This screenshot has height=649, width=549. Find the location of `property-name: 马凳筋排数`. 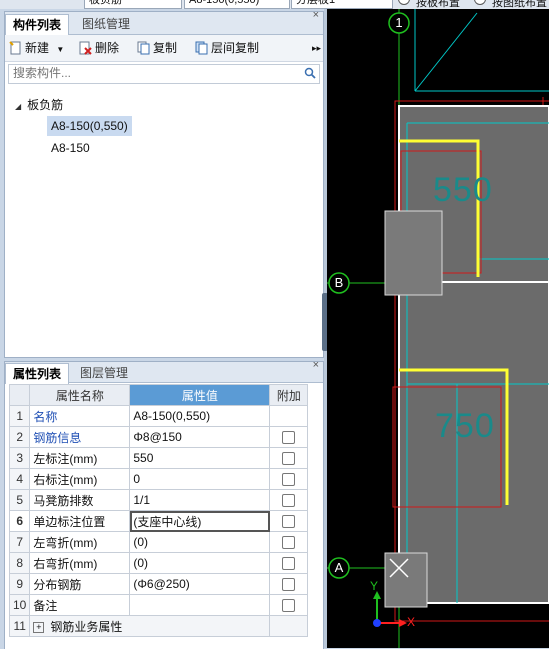

property-name: 马凳筋排数 is located at coordinates (80, 500).